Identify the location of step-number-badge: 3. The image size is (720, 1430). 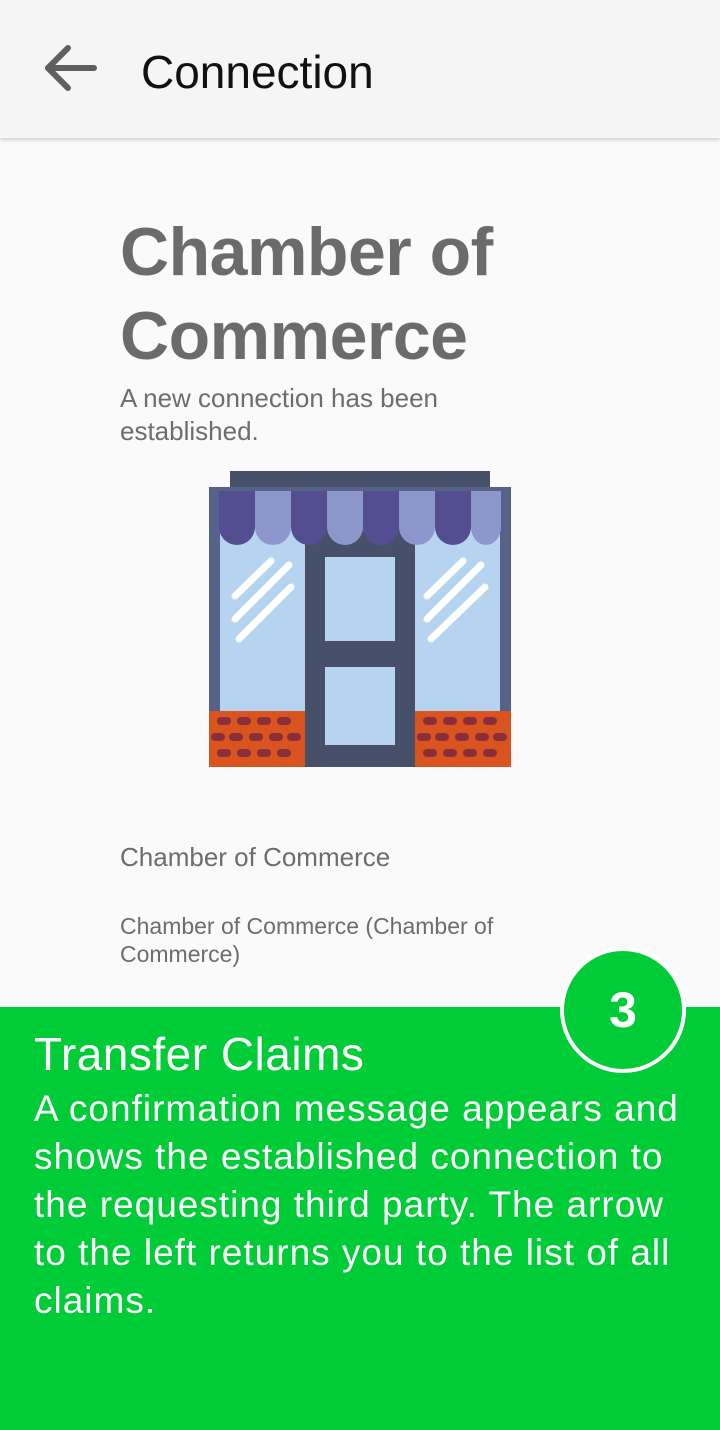
(623, 1010).